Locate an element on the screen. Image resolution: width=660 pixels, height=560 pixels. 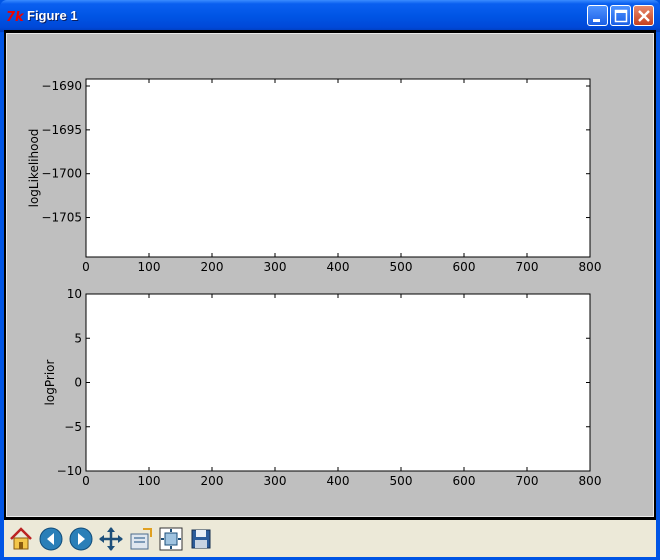
back-button is located at coordinates (51, 538).